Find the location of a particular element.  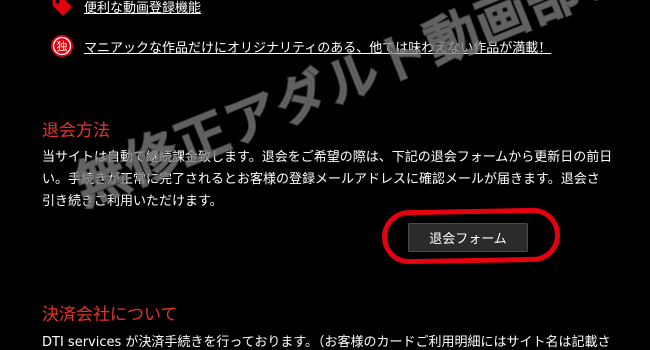

tag-icon is located at coordinates (62, 9).